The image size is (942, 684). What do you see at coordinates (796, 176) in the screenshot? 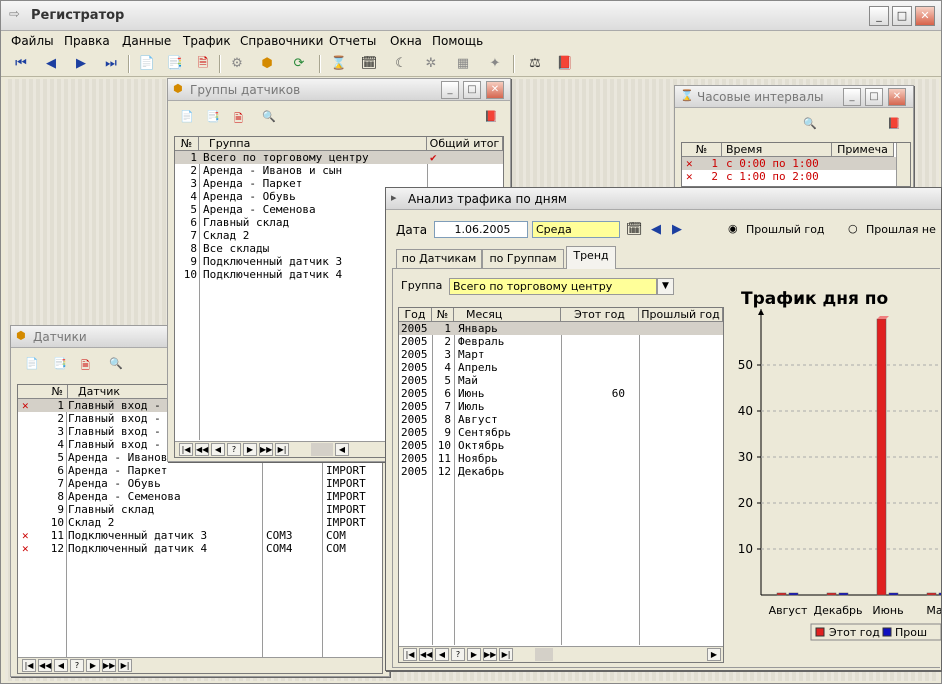
I see `table-row: ✕ 2 с 1:00 по 2:00` at bounding box center [796, 176].